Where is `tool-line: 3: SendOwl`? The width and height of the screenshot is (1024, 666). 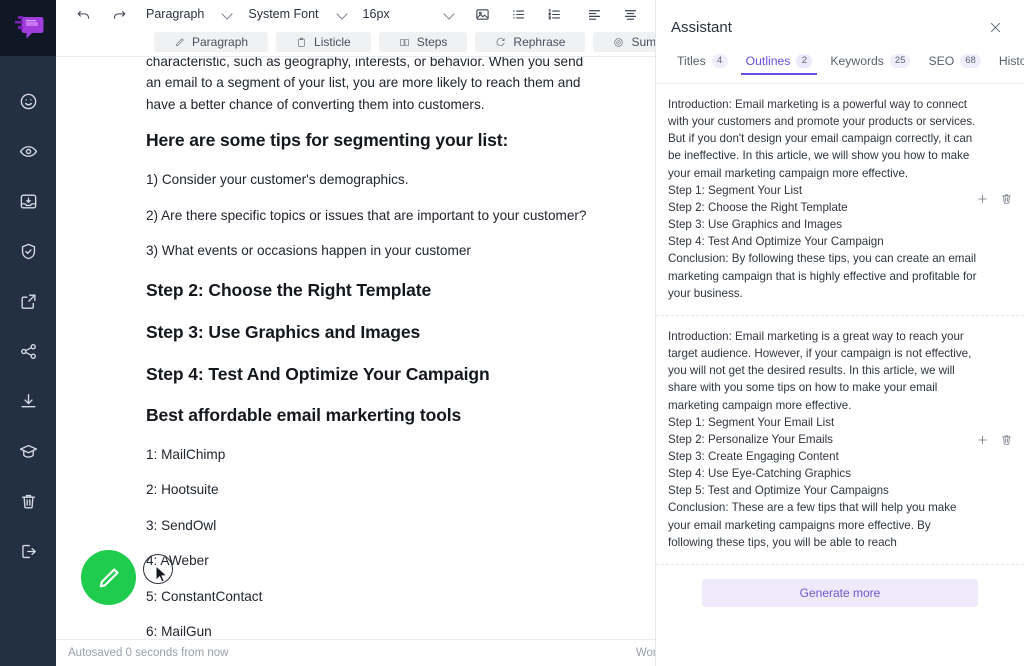 tool-line: 3: SendOwl is located at coordinates (181, 525).